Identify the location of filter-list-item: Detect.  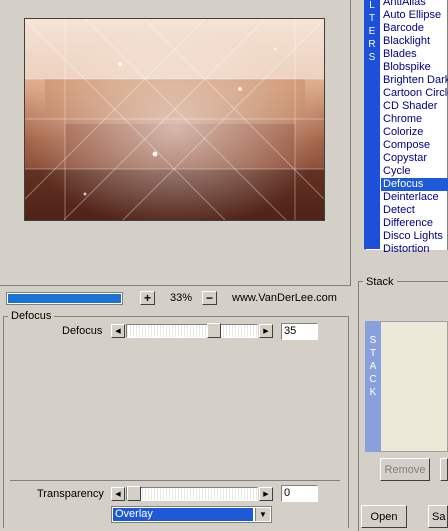
(415, 210).